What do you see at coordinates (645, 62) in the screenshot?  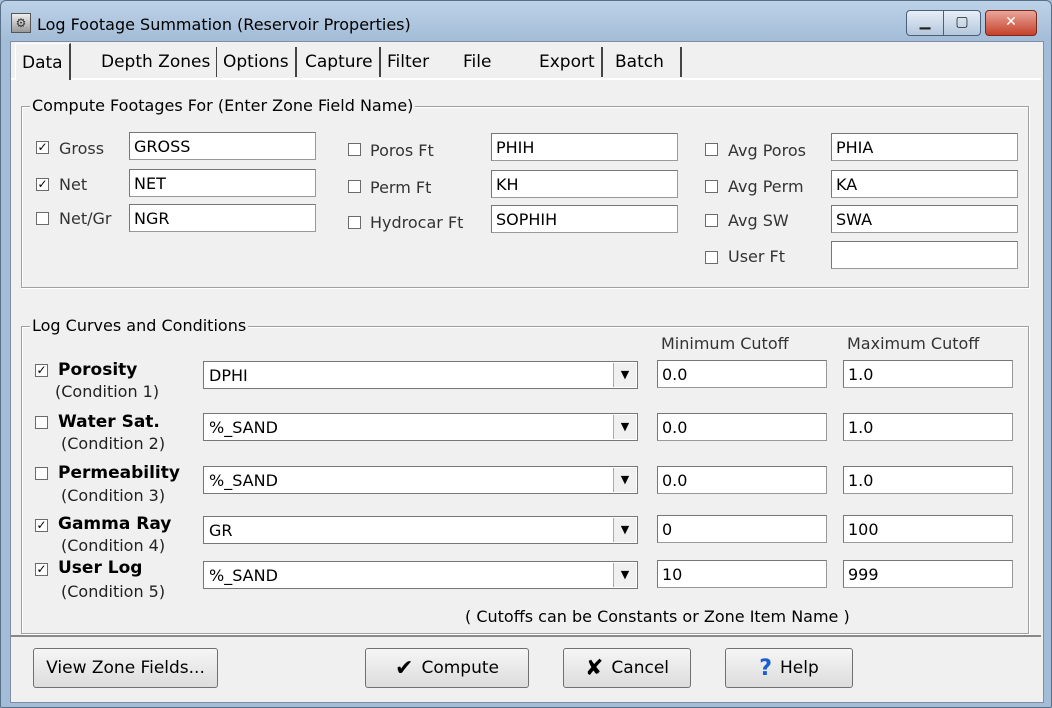 I see `tab-batch: Batch` at bounding box center [645, 62].